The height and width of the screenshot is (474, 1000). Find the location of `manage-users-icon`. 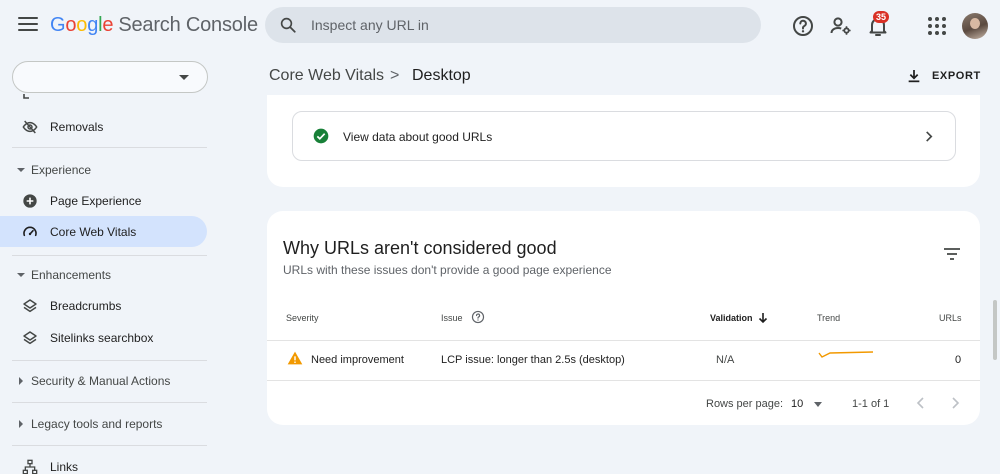

manage-users-icon is located at coordinates (841, 26).